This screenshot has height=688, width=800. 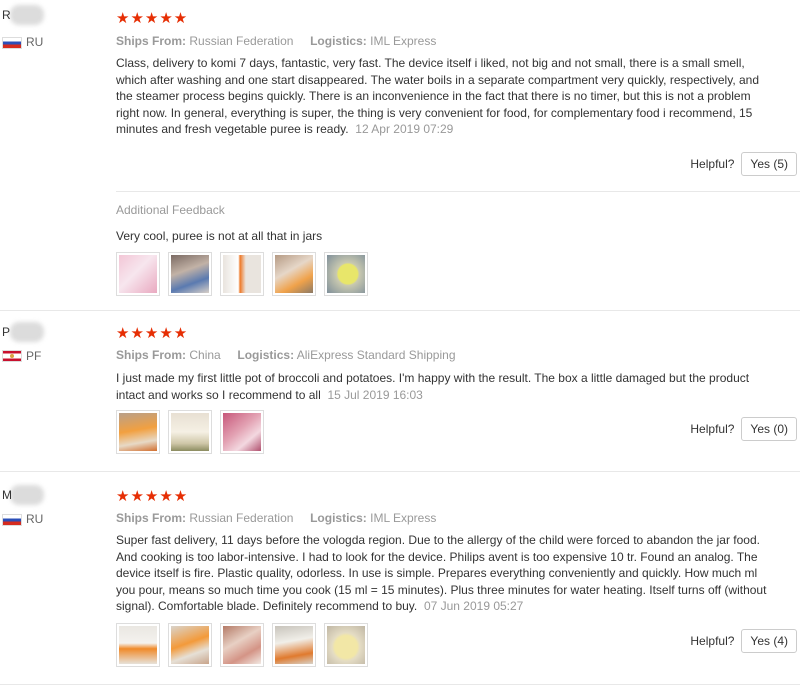 I want to click on logistics-value: AliExpress Standard Shipping, so click(x=376, y=355).